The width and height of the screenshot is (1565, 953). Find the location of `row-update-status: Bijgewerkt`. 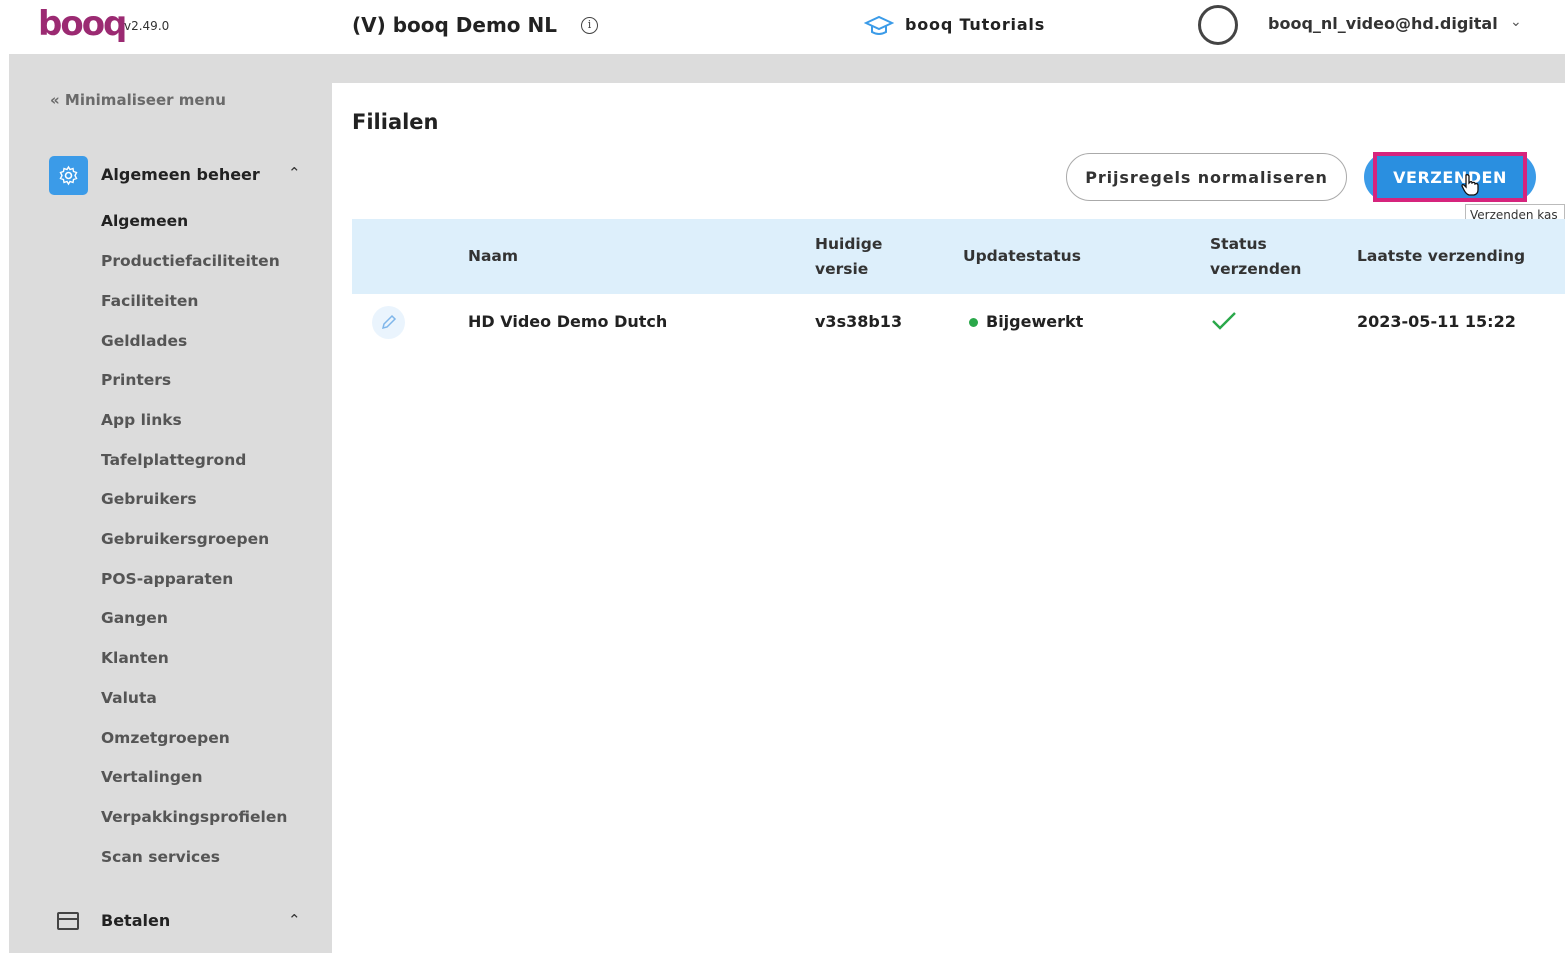

row-update-status: Bijgewerkt is located at coordinates (1035, 321).